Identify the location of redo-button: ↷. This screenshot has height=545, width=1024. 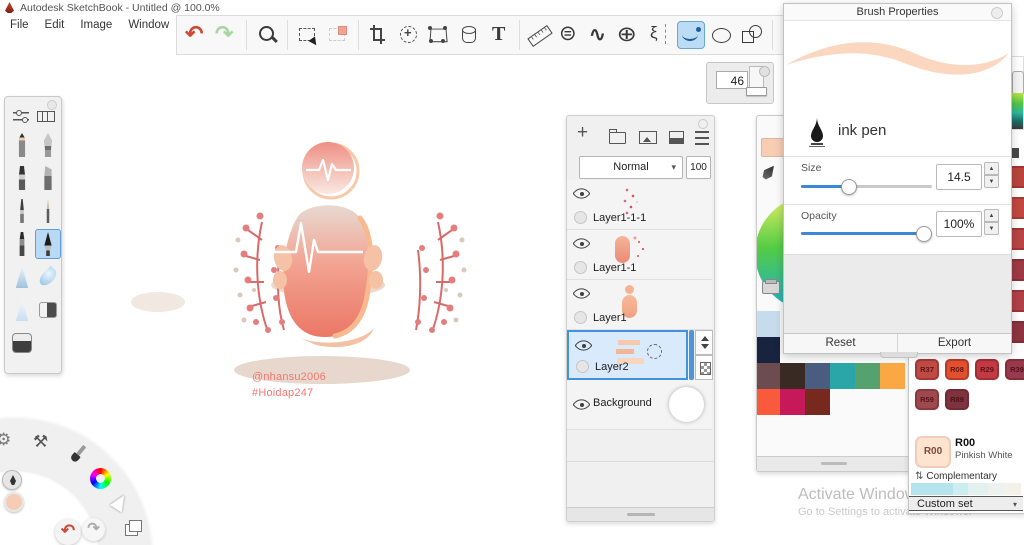
(93, 529).